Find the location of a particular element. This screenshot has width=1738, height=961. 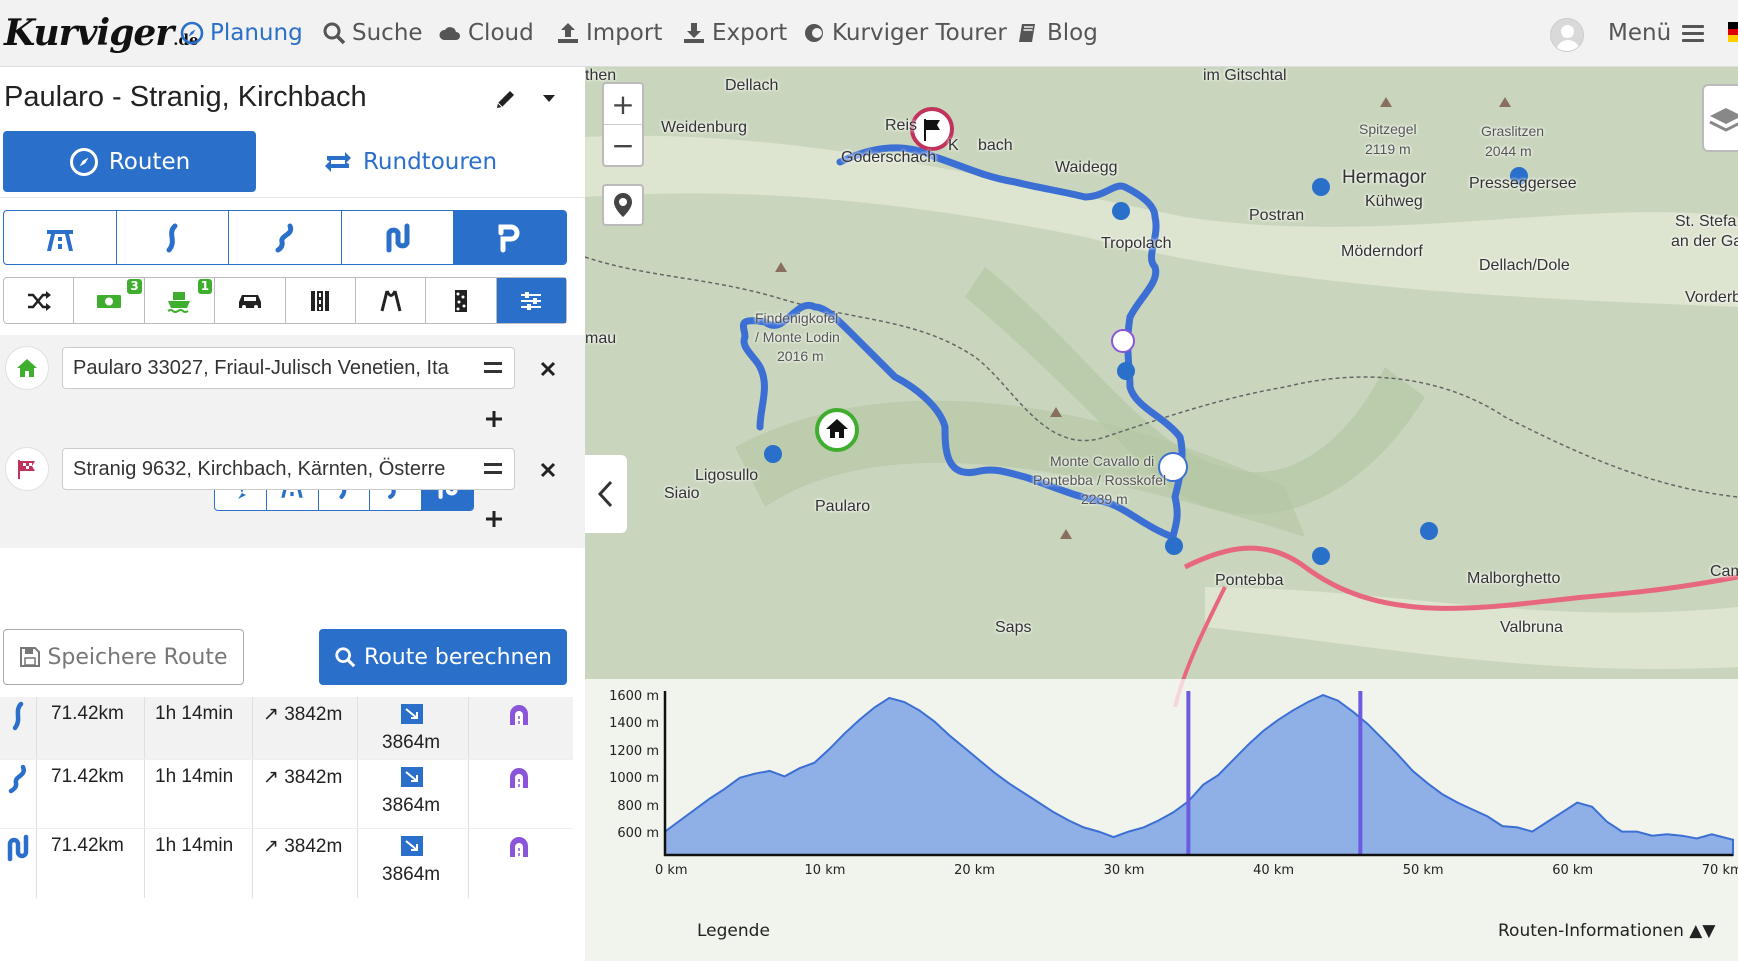

zoom-in-button: + is located at coordinates (623, 104).